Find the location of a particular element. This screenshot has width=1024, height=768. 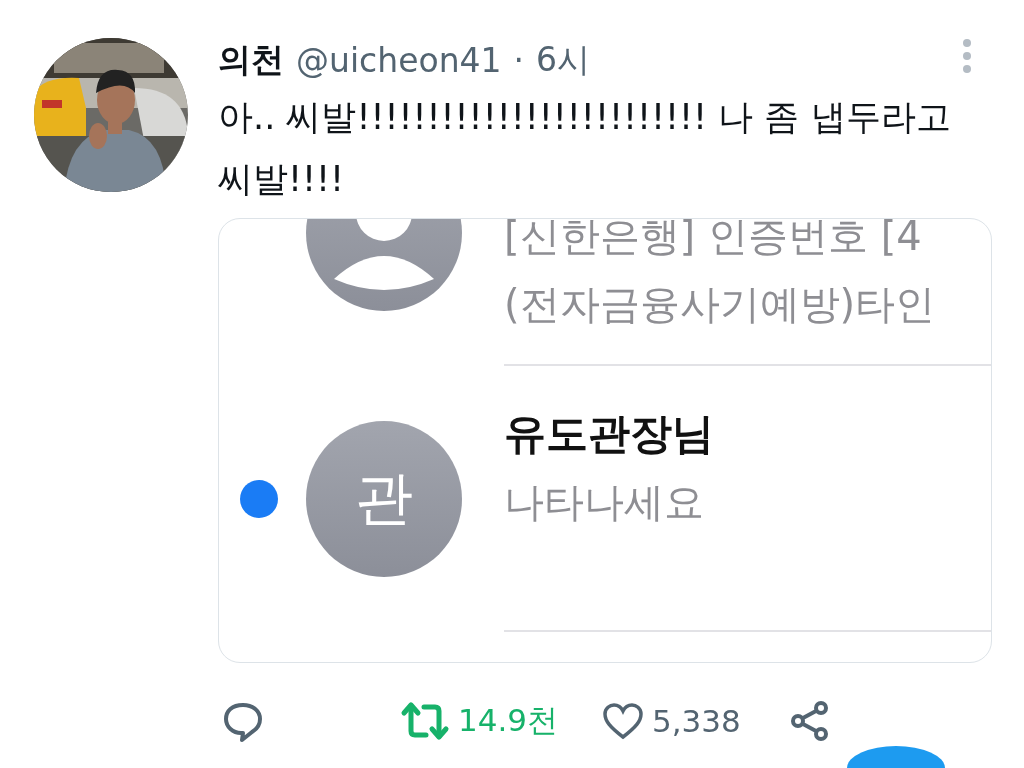

post-time: 6시 is located at coordinates (563, 60).